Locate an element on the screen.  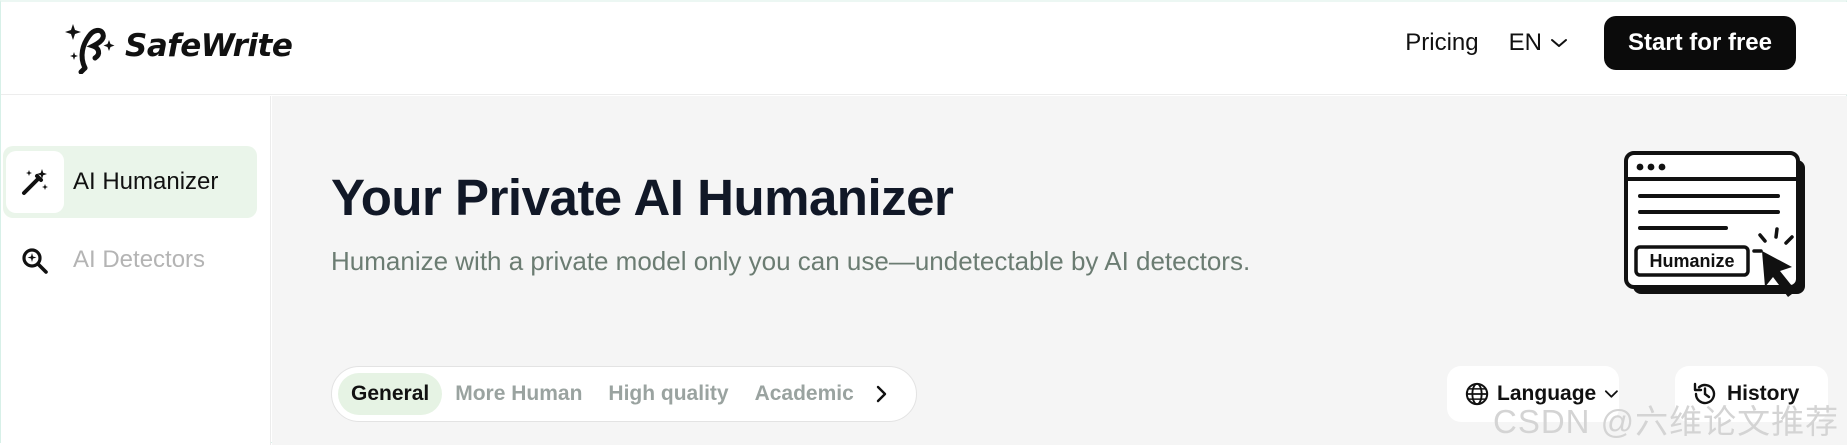
top-nav: Pricing EN Start for free is located at coordinates (1600, 43).